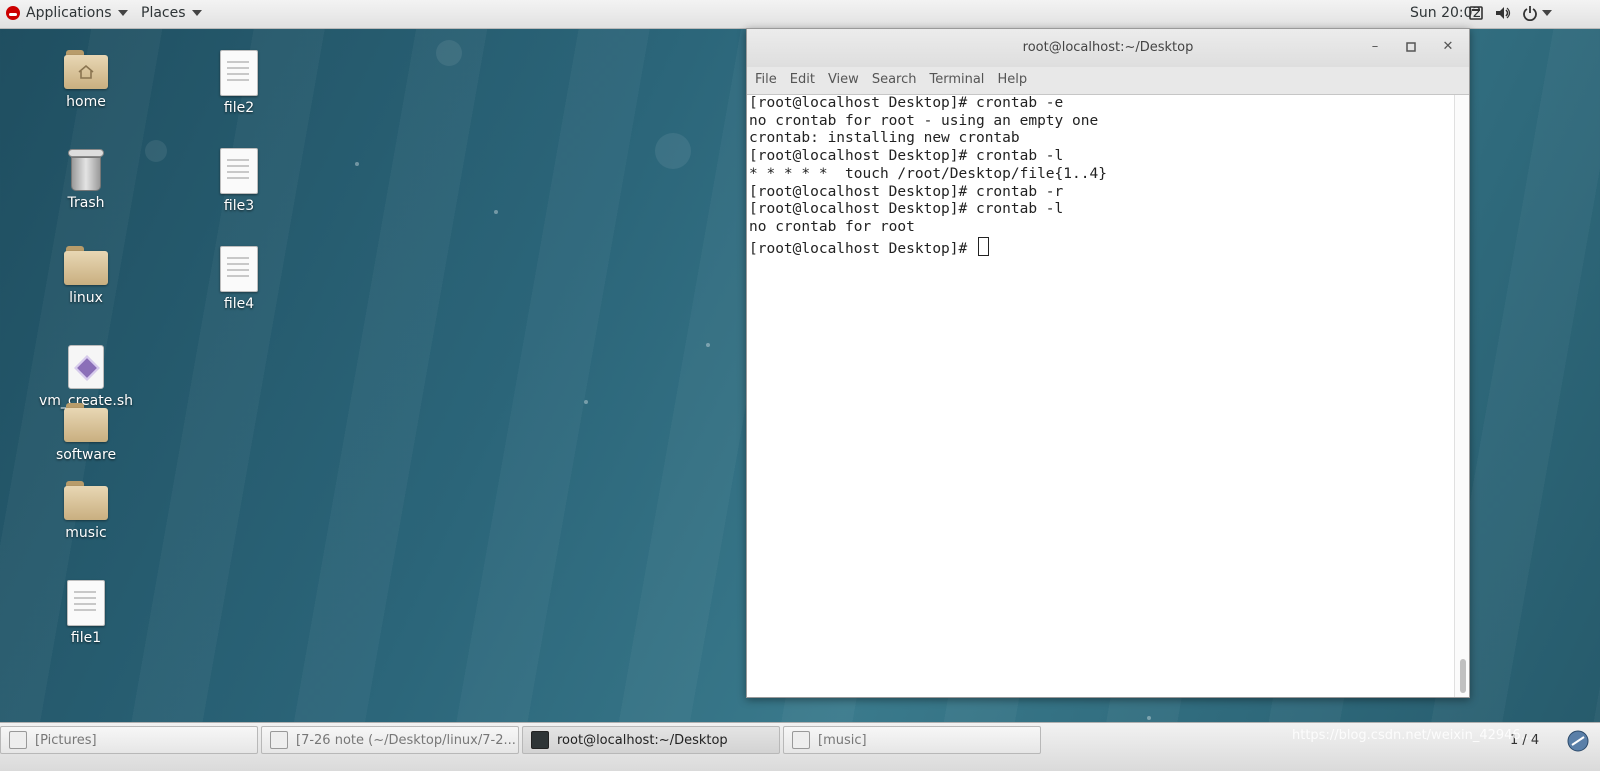 The width and height of the screenshot is (1600, 771). Describe the element at coordinates (924, 120) in the screenshot. I see `terminal-line: no crontab for root - using an empty one` at that location.